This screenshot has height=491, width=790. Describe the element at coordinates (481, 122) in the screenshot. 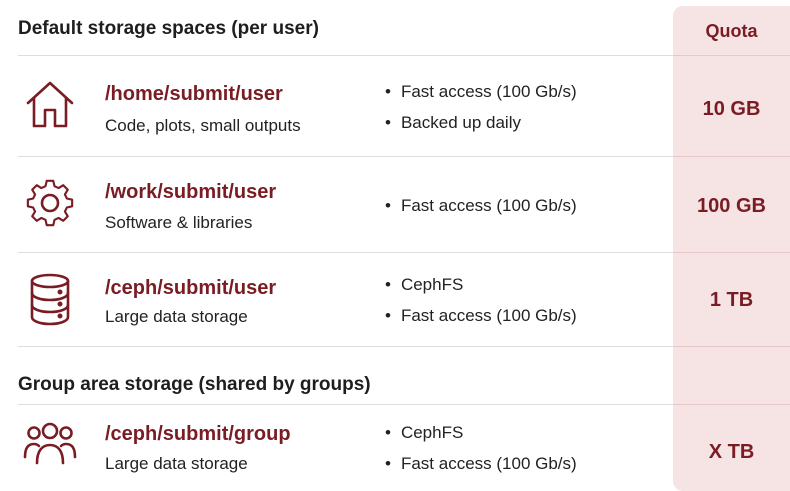

I see `feature-item: Backed up daily` at that location.